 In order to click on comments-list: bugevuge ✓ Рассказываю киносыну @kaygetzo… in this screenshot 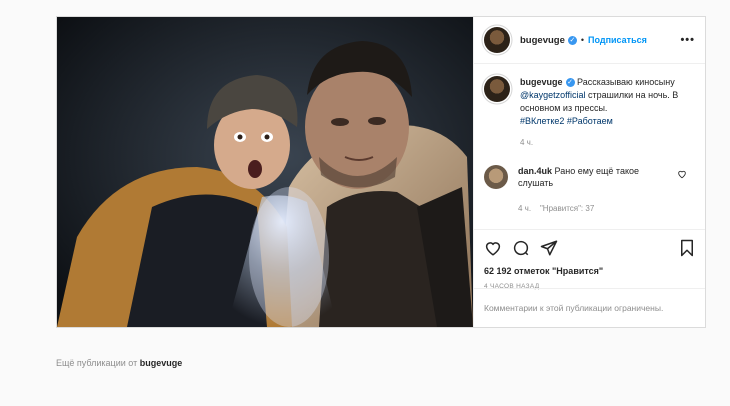, I will do `click(589, 142)`.